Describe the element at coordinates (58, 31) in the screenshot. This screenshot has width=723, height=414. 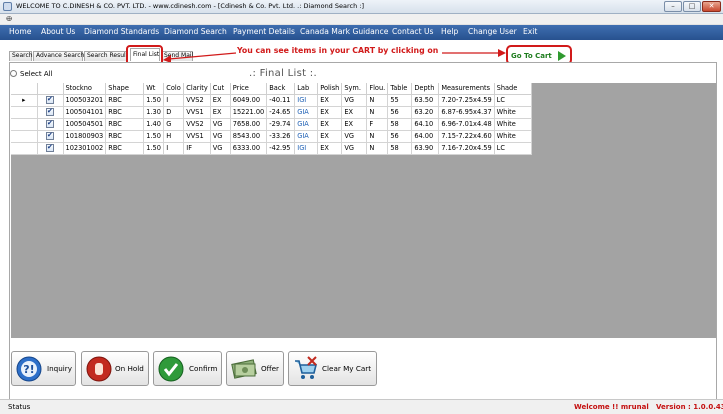
I see `menu-about-us: About Us` at that location.